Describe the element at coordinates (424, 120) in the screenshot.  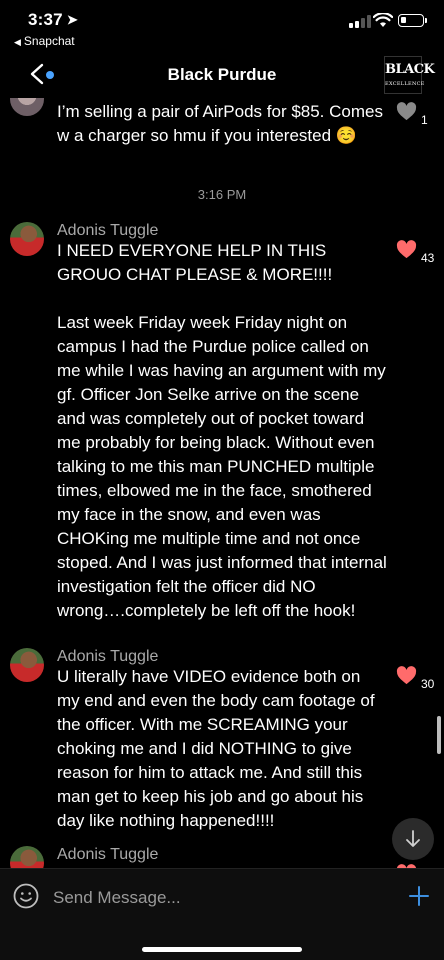
I see `like-count: 1` at that location.